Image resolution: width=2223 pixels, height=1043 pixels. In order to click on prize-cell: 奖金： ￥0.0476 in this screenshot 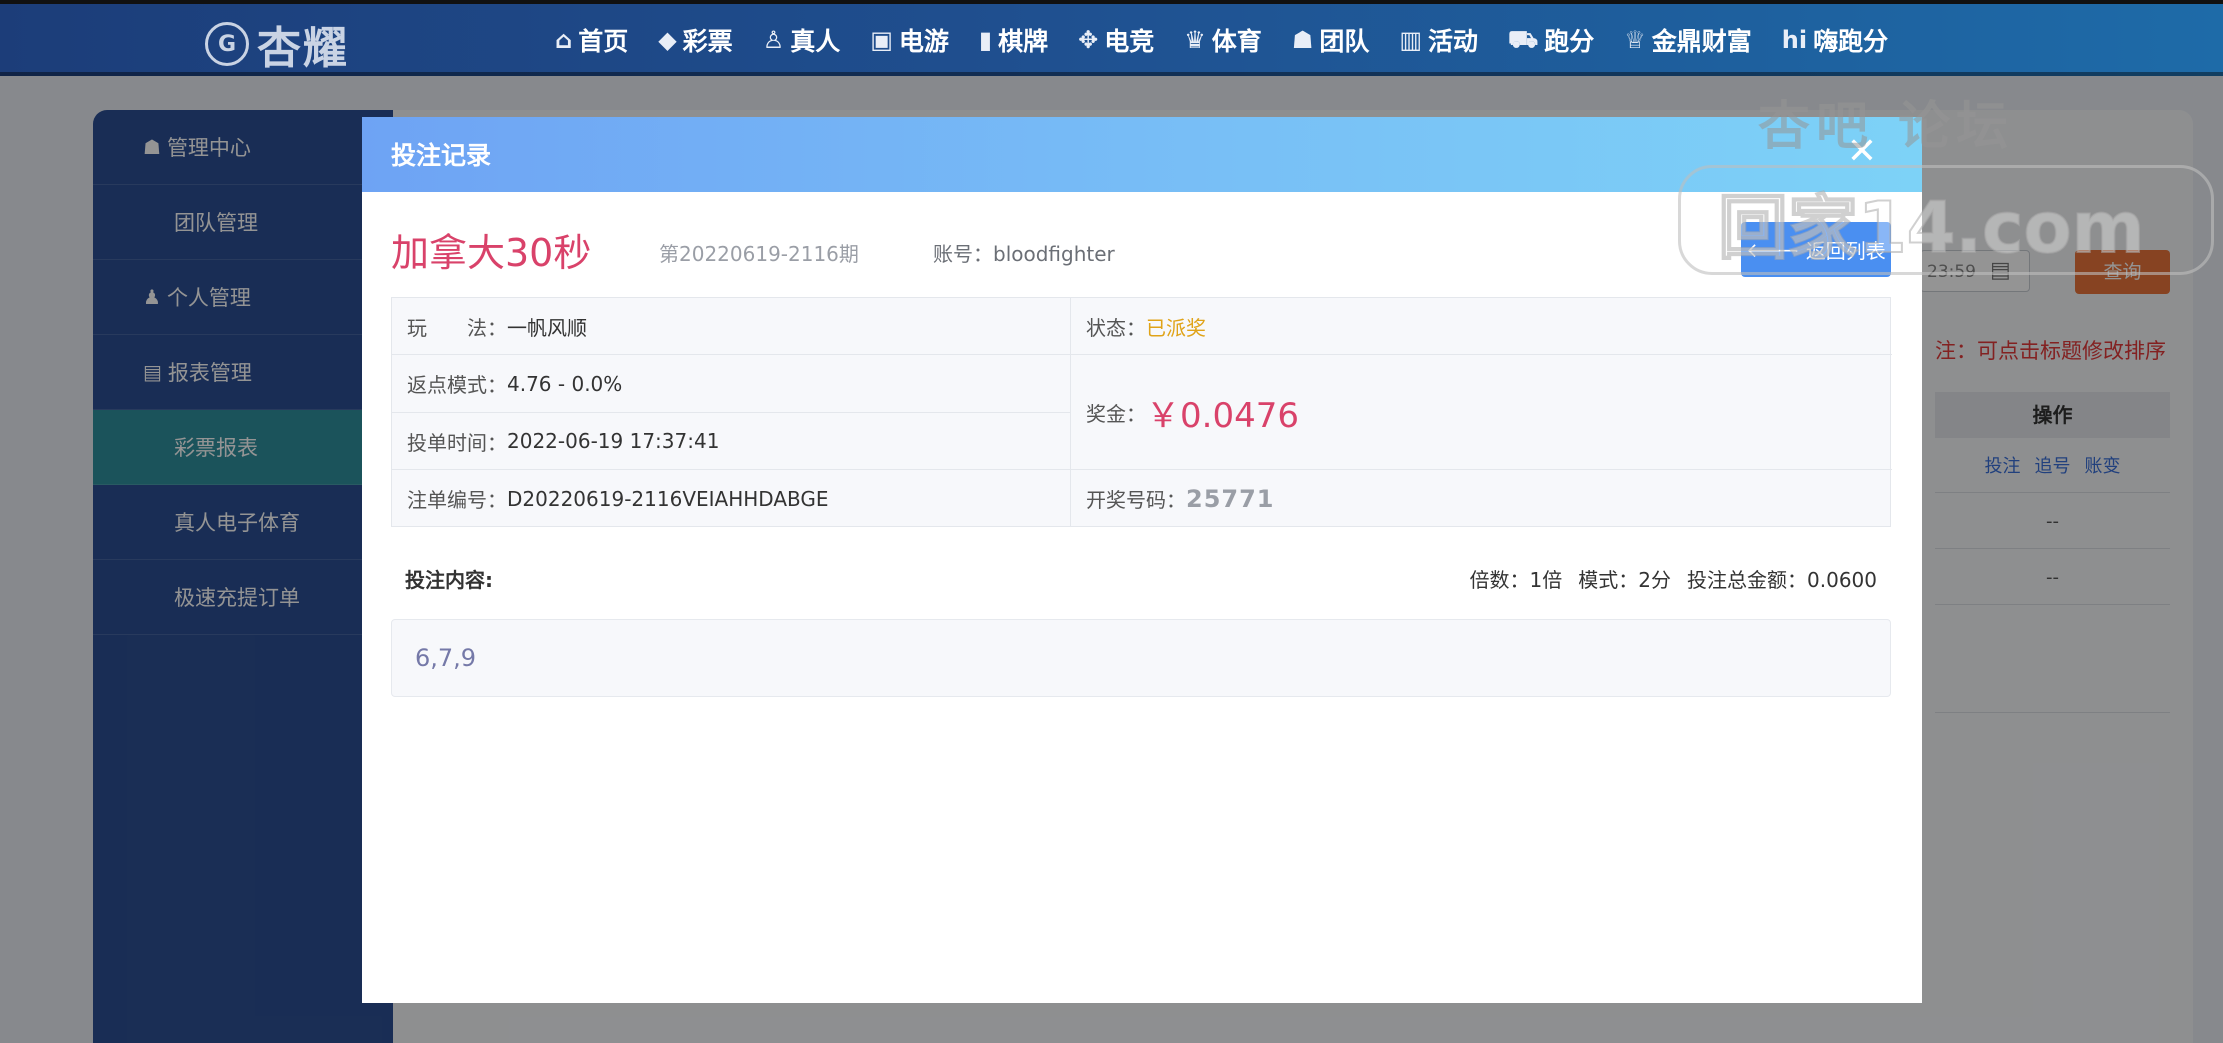, I will do `click(1192, 412)`.